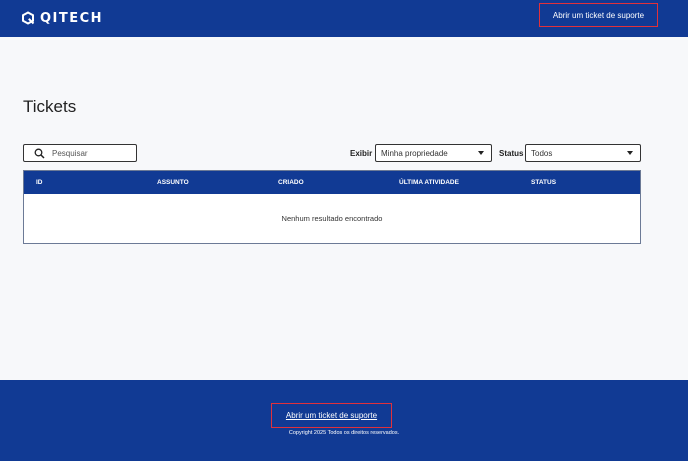  Describe the element at coordinates (598, 15) in the screenshot. I see `header-support-link: Abrir um ticket de suporte` at that location.